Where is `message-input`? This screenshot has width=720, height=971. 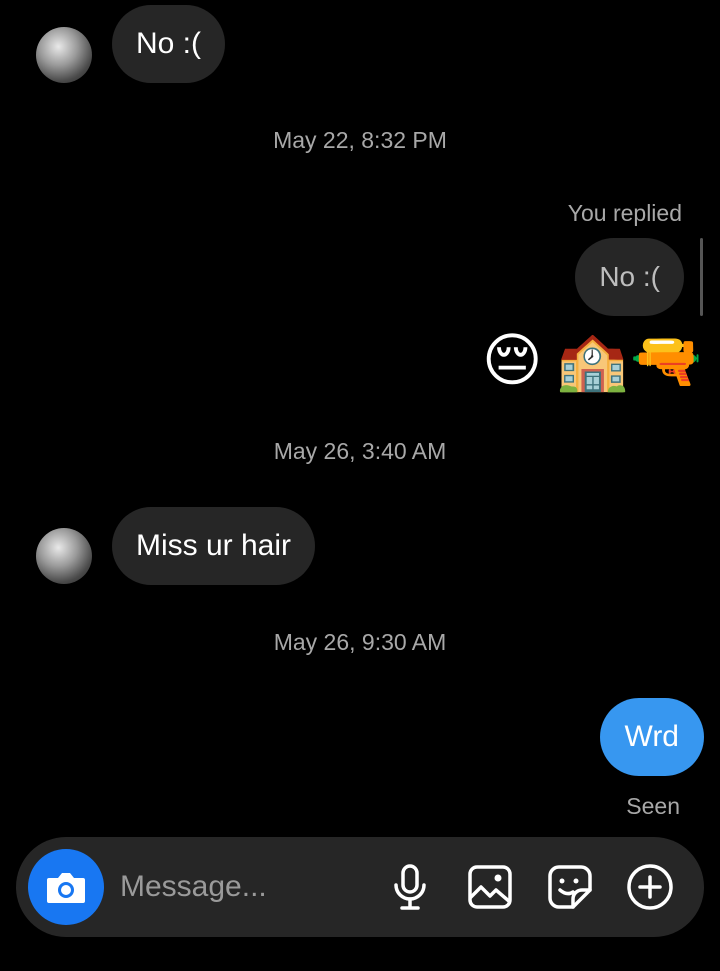 message-input is located at coordinates (245, 887).